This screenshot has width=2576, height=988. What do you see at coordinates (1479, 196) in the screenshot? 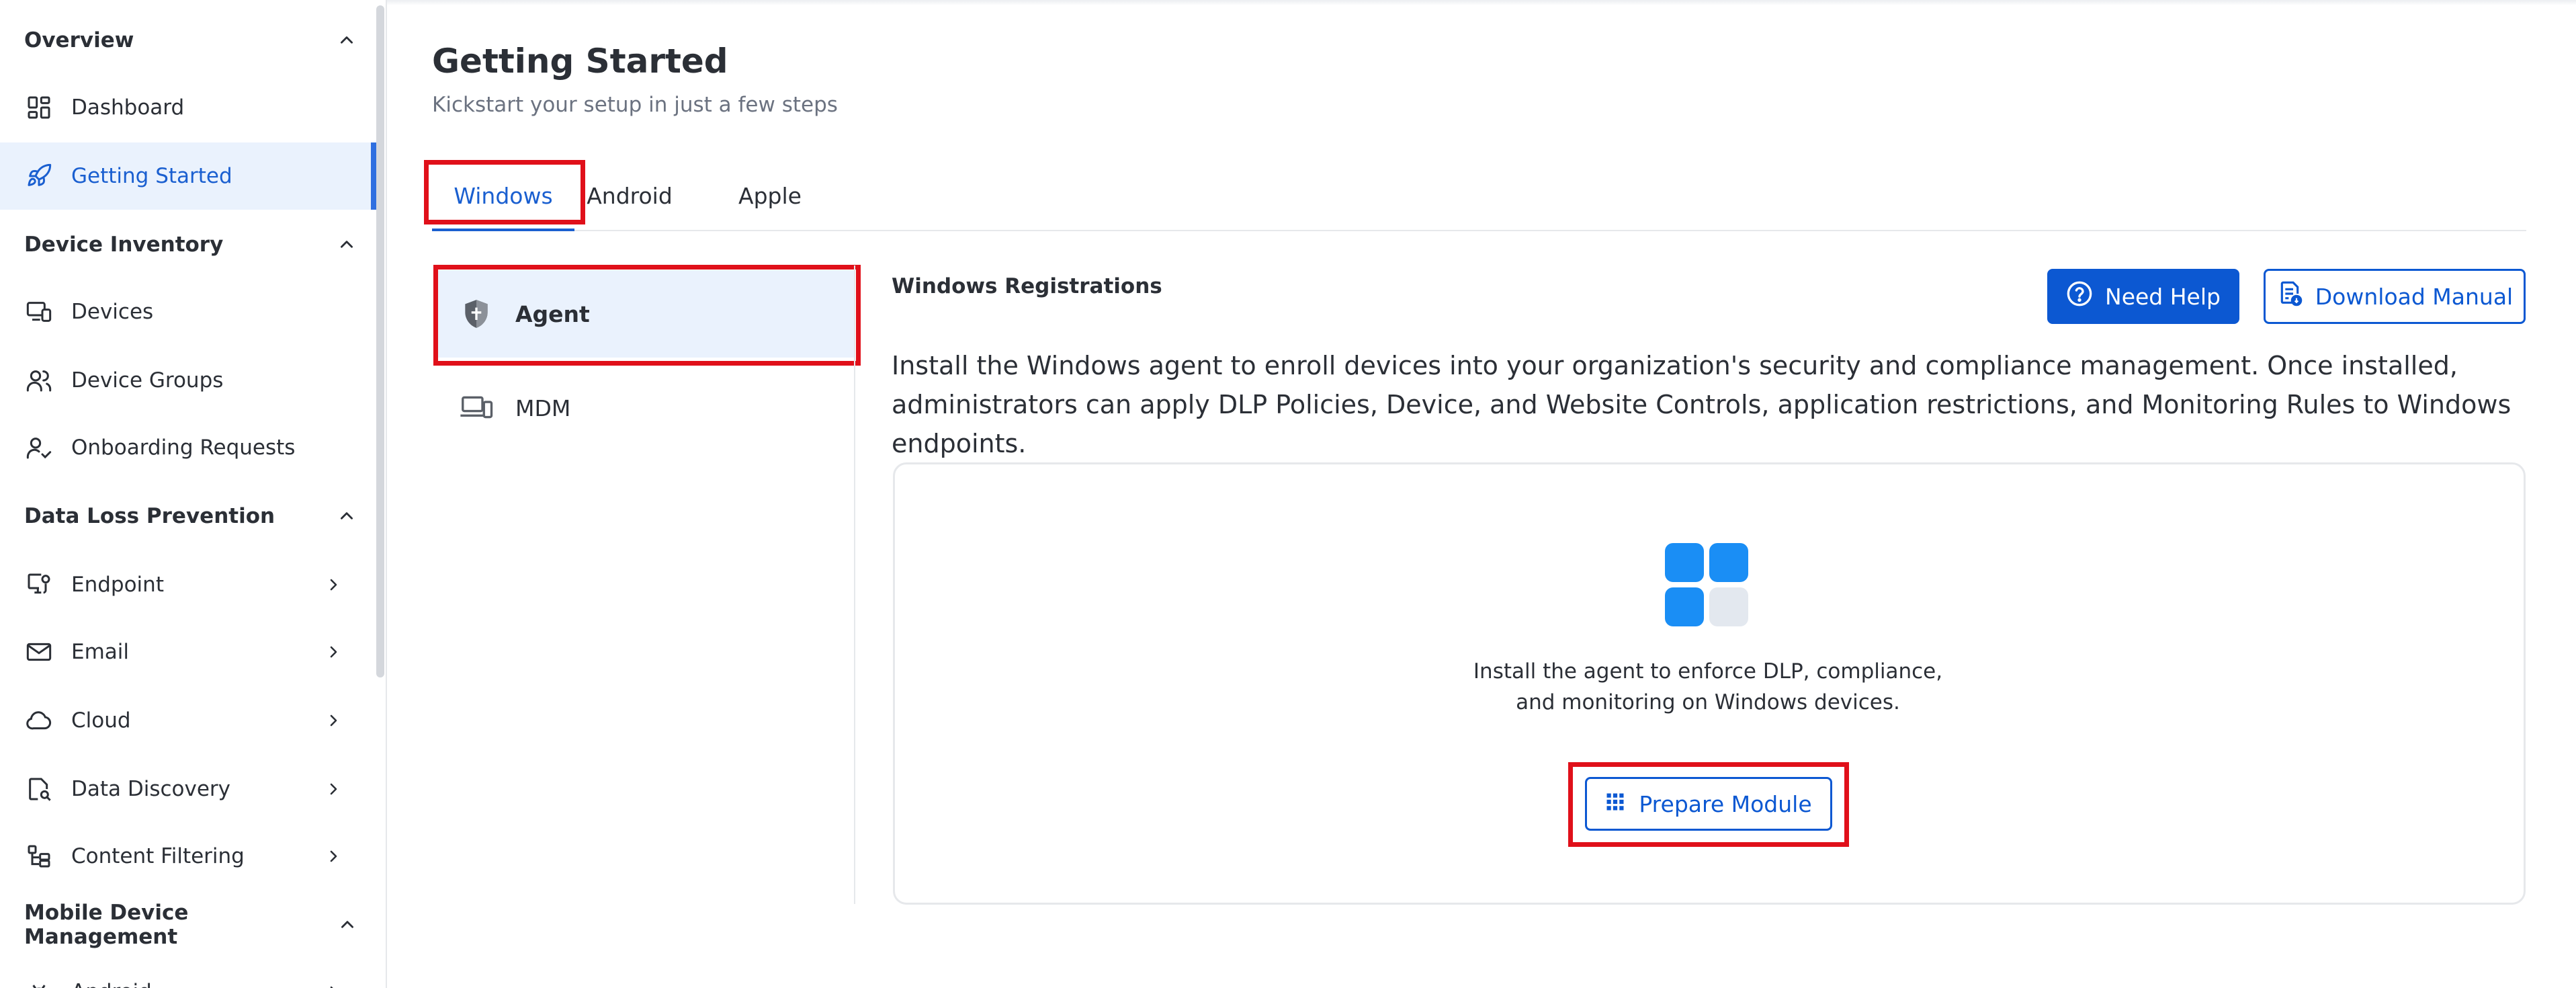
I see `platform-tabs: Windows Android Apple` at bounding box center [1479, 196].